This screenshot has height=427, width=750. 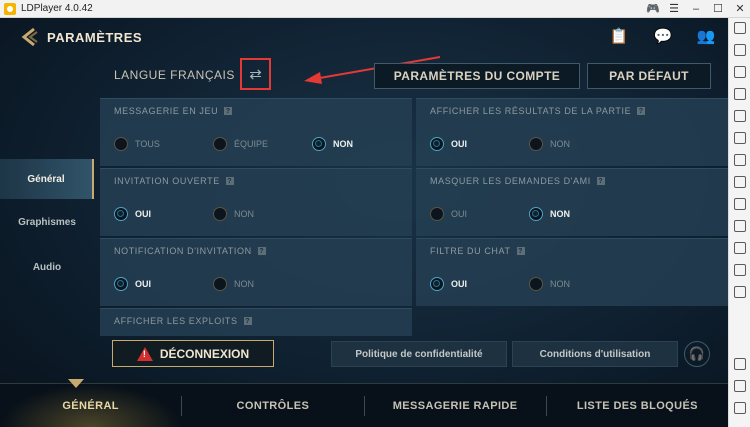 I want to click on more-icon, so click(x=740, y=292).